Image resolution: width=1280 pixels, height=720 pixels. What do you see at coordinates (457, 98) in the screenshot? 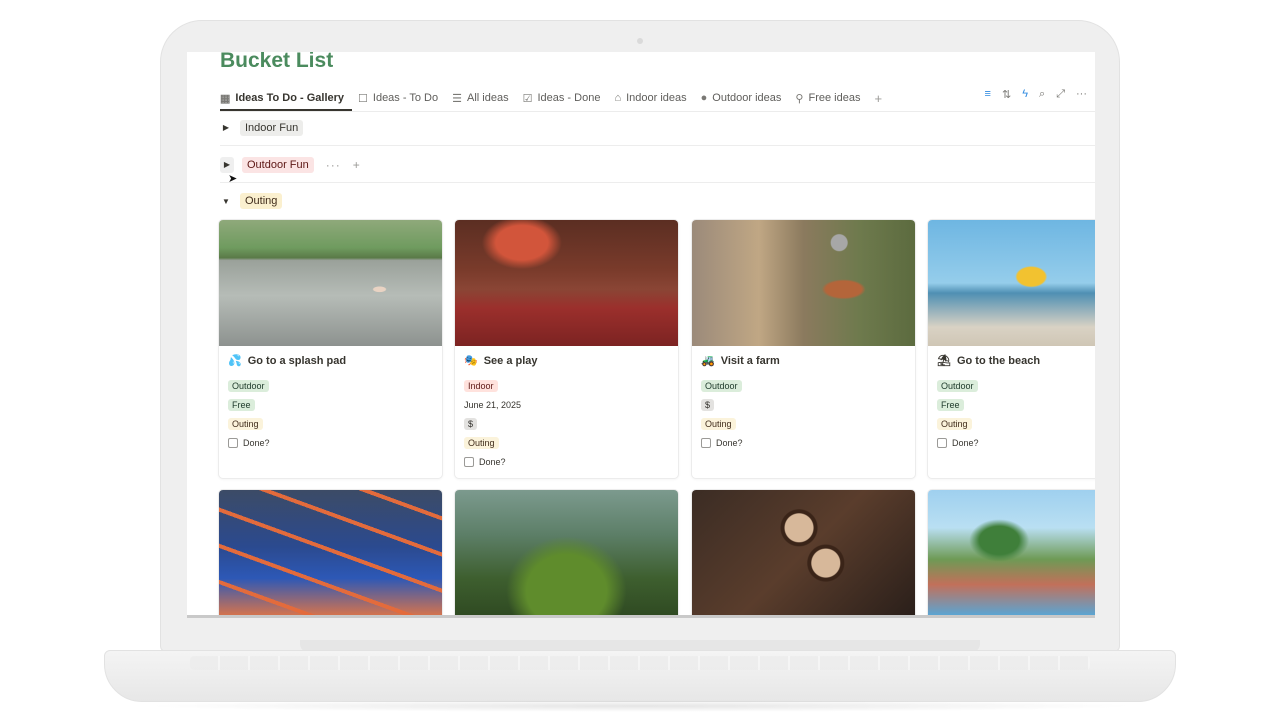
I see `list-icon: ☰` at bounding box center [457, 98].